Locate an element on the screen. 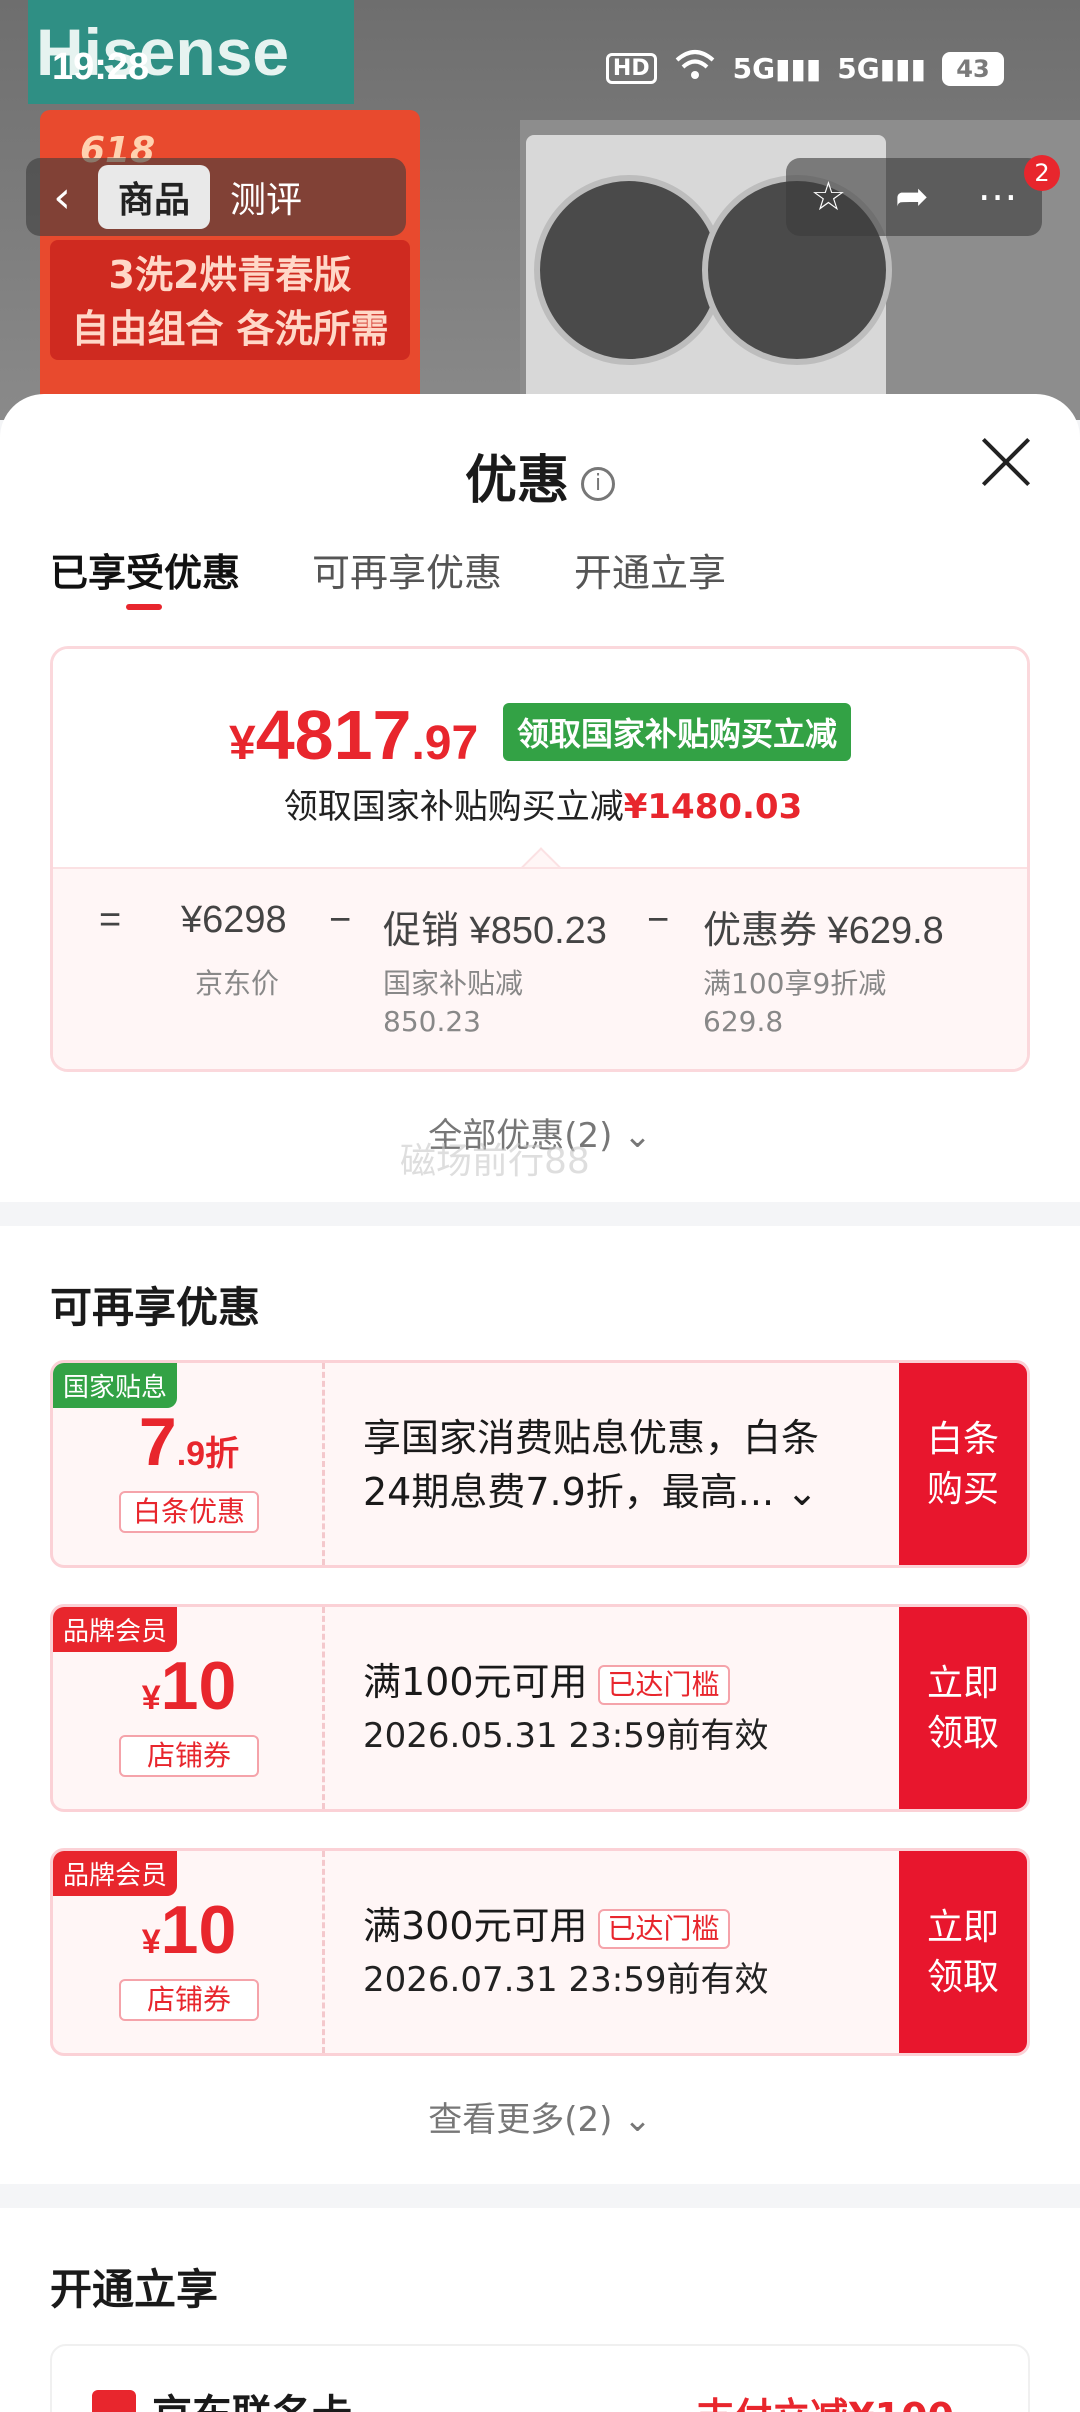 Image resolution: width=1080 pixels, height=2412 pixels. promo-banner-text: 3洗2烘青春版 自由组合 各洗所需 is located at coordinates (230, 300).